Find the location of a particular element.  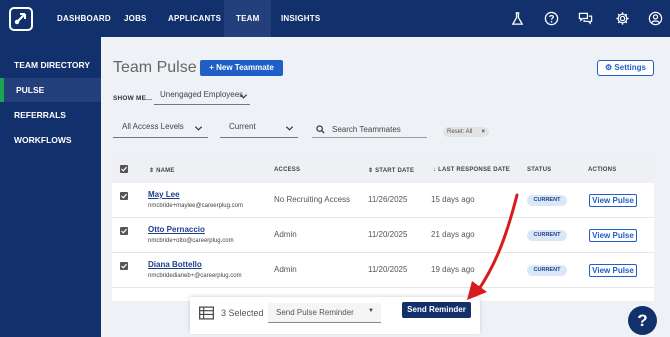

search-placeholder: Search Teammates is located at coordinates (366, 129).